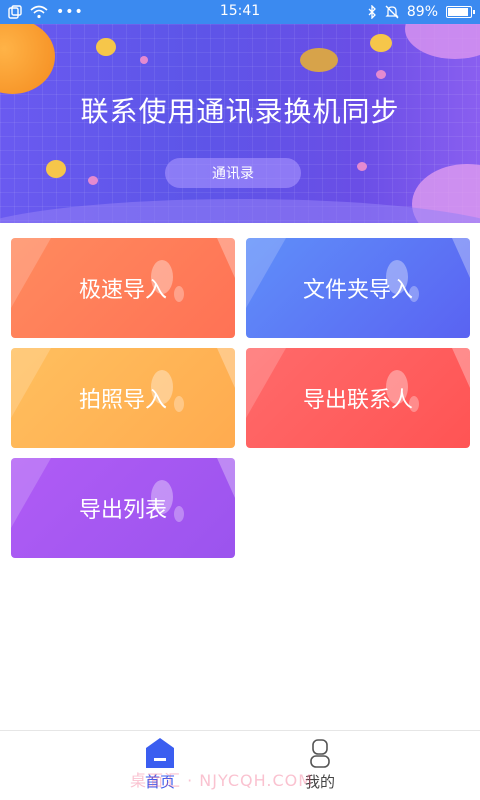 Image resolution: width=480 pixels, height=800 pixels. Describe the element at coordinates (319, 60) in the screenshot. I see `orange-pill` at that location.